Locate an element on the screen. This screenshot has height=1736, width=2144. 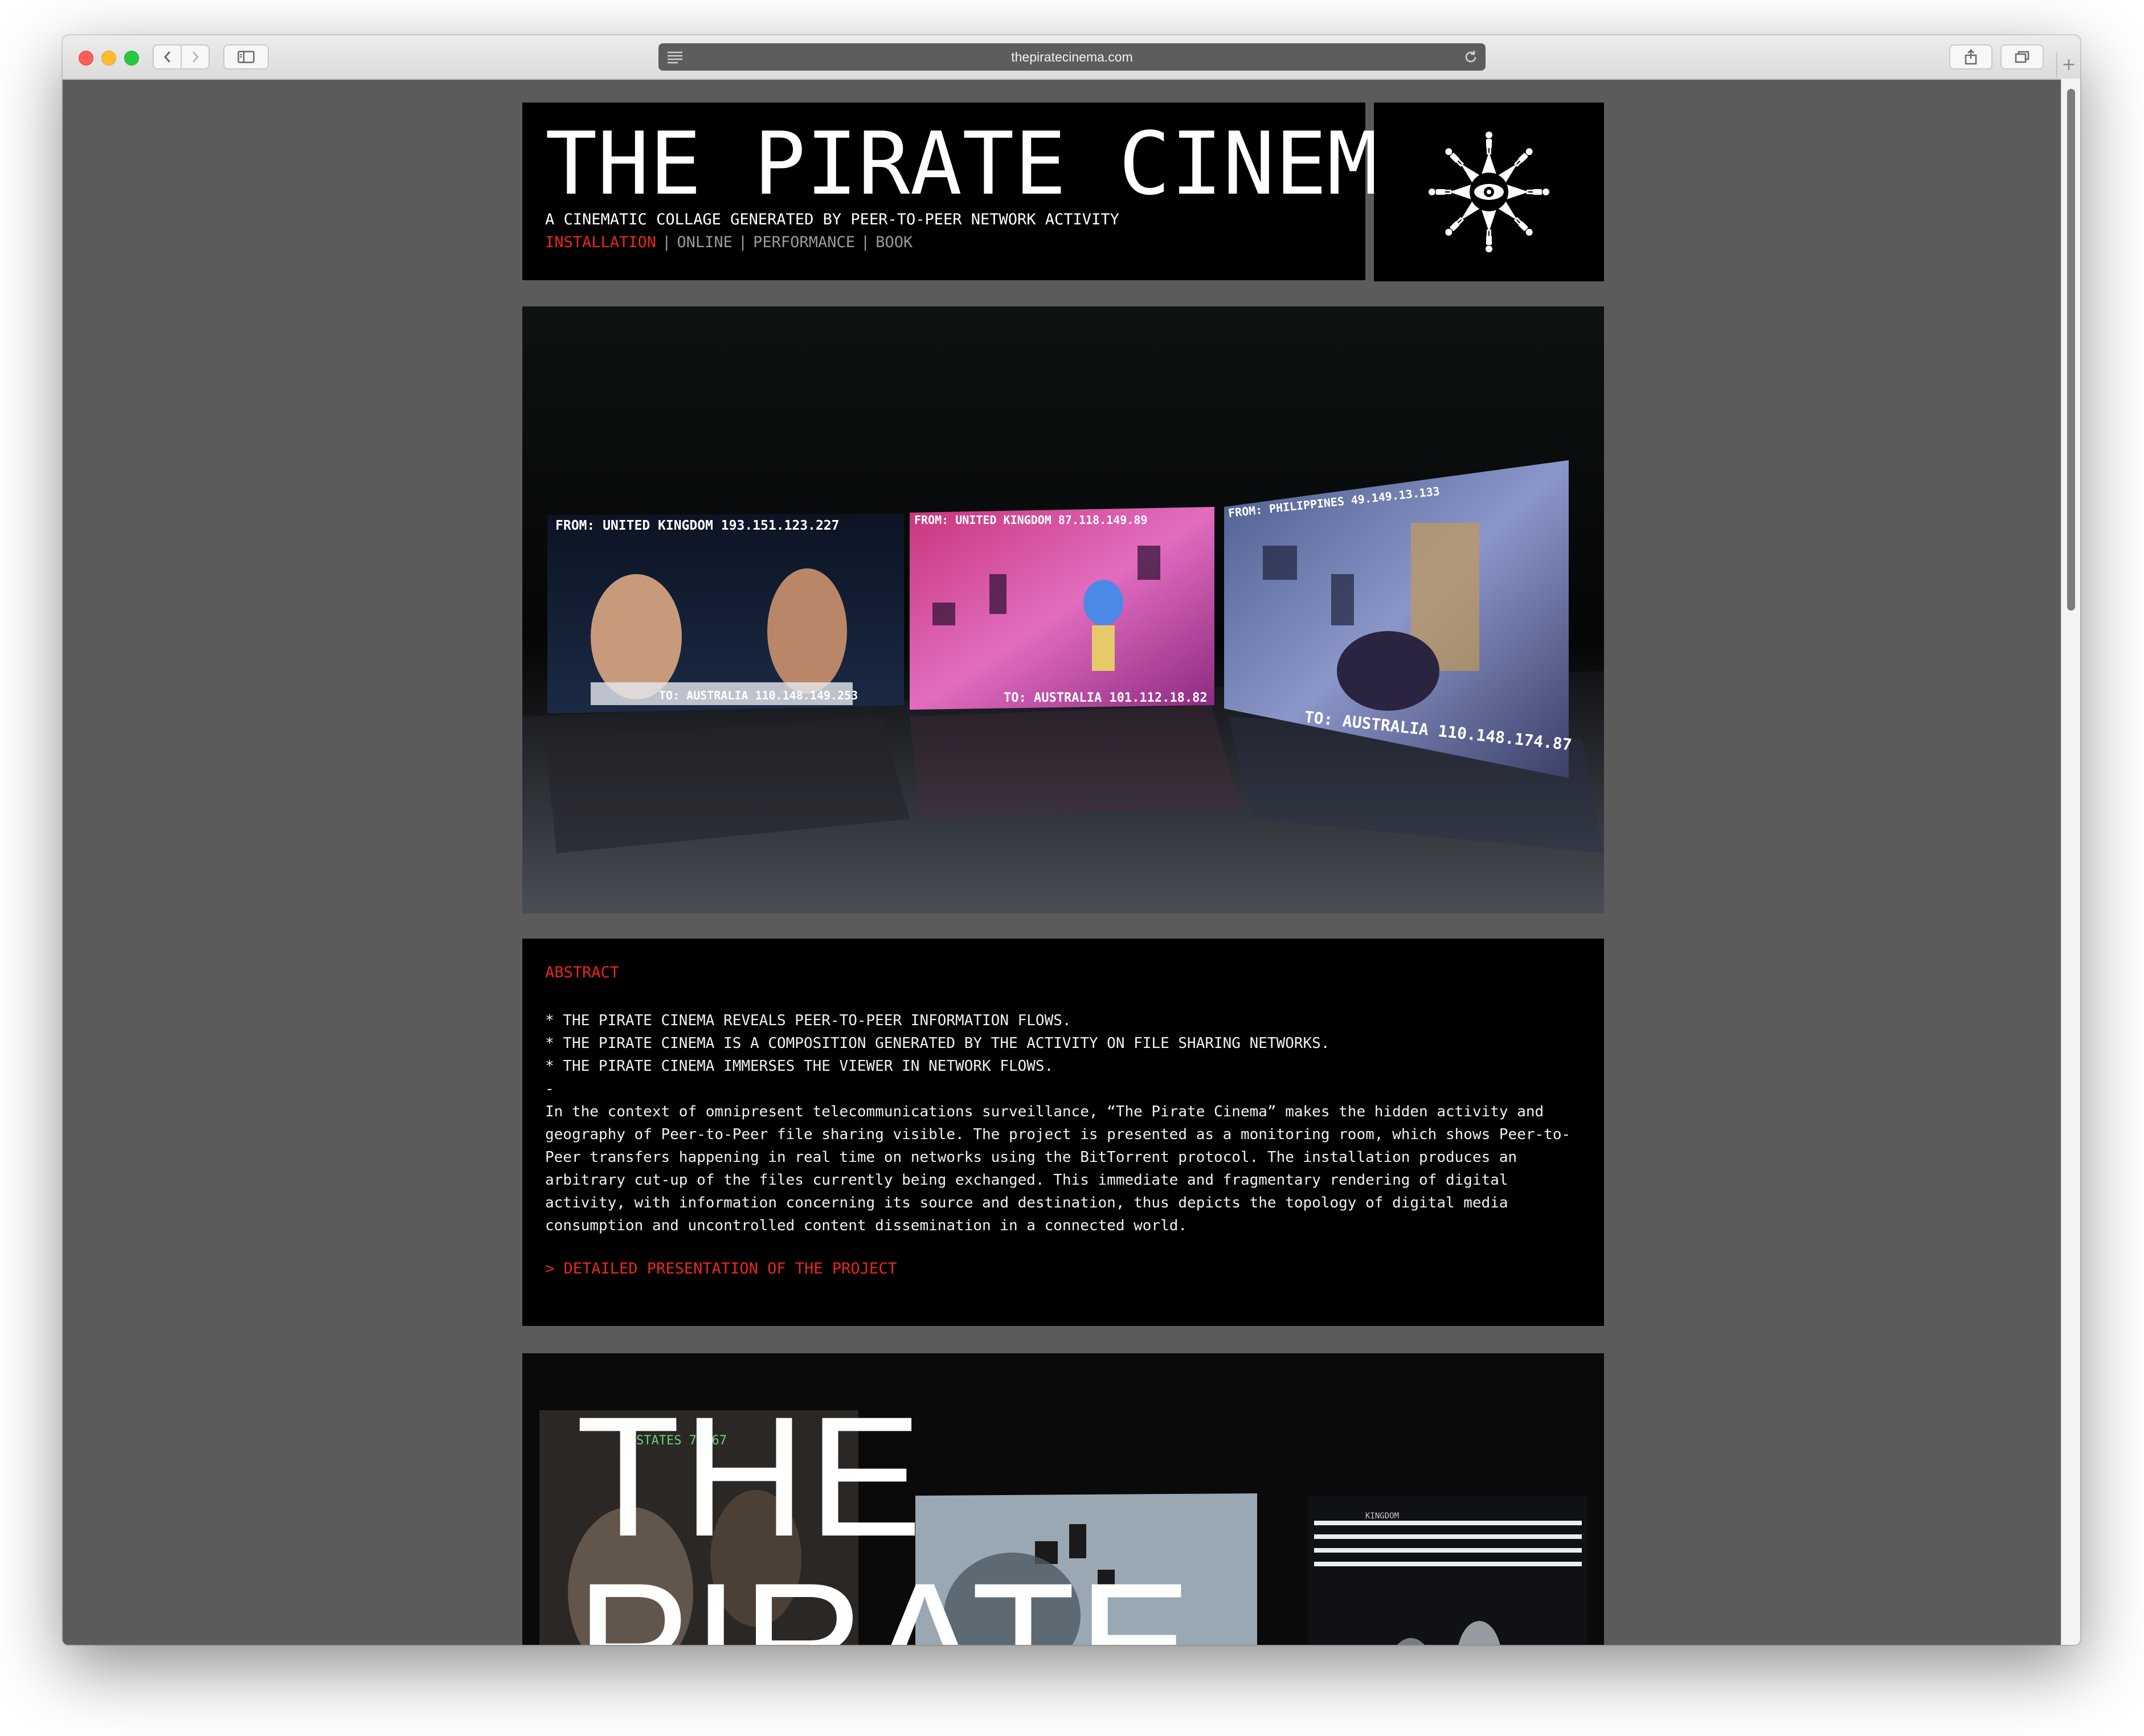
sidebar-toggle-button is located at coordinates (246, 56).